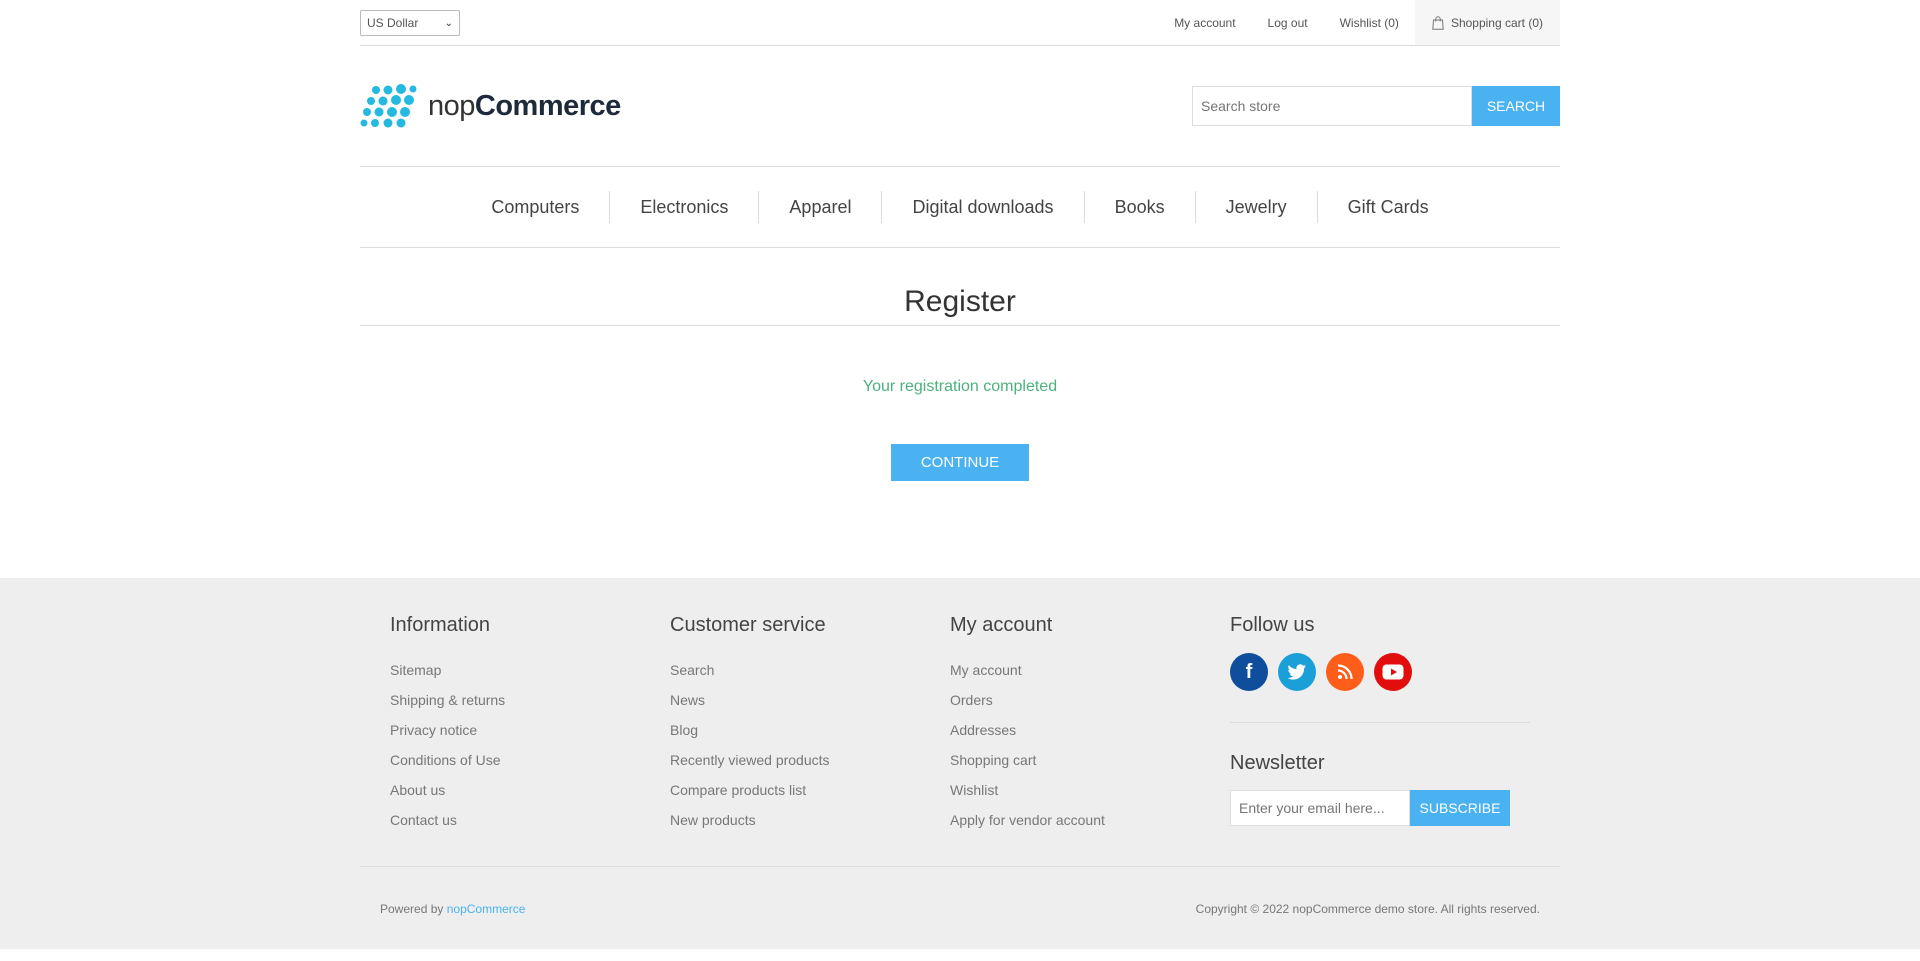  What do you see at coordinates (750, 760) in the screenshot?
I see `footer-link-recently-viewed: Recently viewed products` at bounding box center [750, 760].